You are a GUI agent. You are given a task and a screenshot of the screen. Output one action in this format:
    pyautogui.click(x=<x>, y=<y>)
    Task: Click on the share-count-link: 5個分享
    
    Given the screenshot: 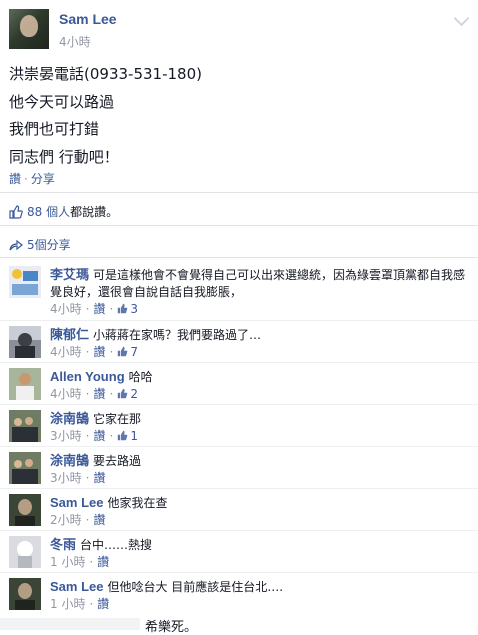 What is the action you would take?
    pyautogui.click(x=49, y=244)
    